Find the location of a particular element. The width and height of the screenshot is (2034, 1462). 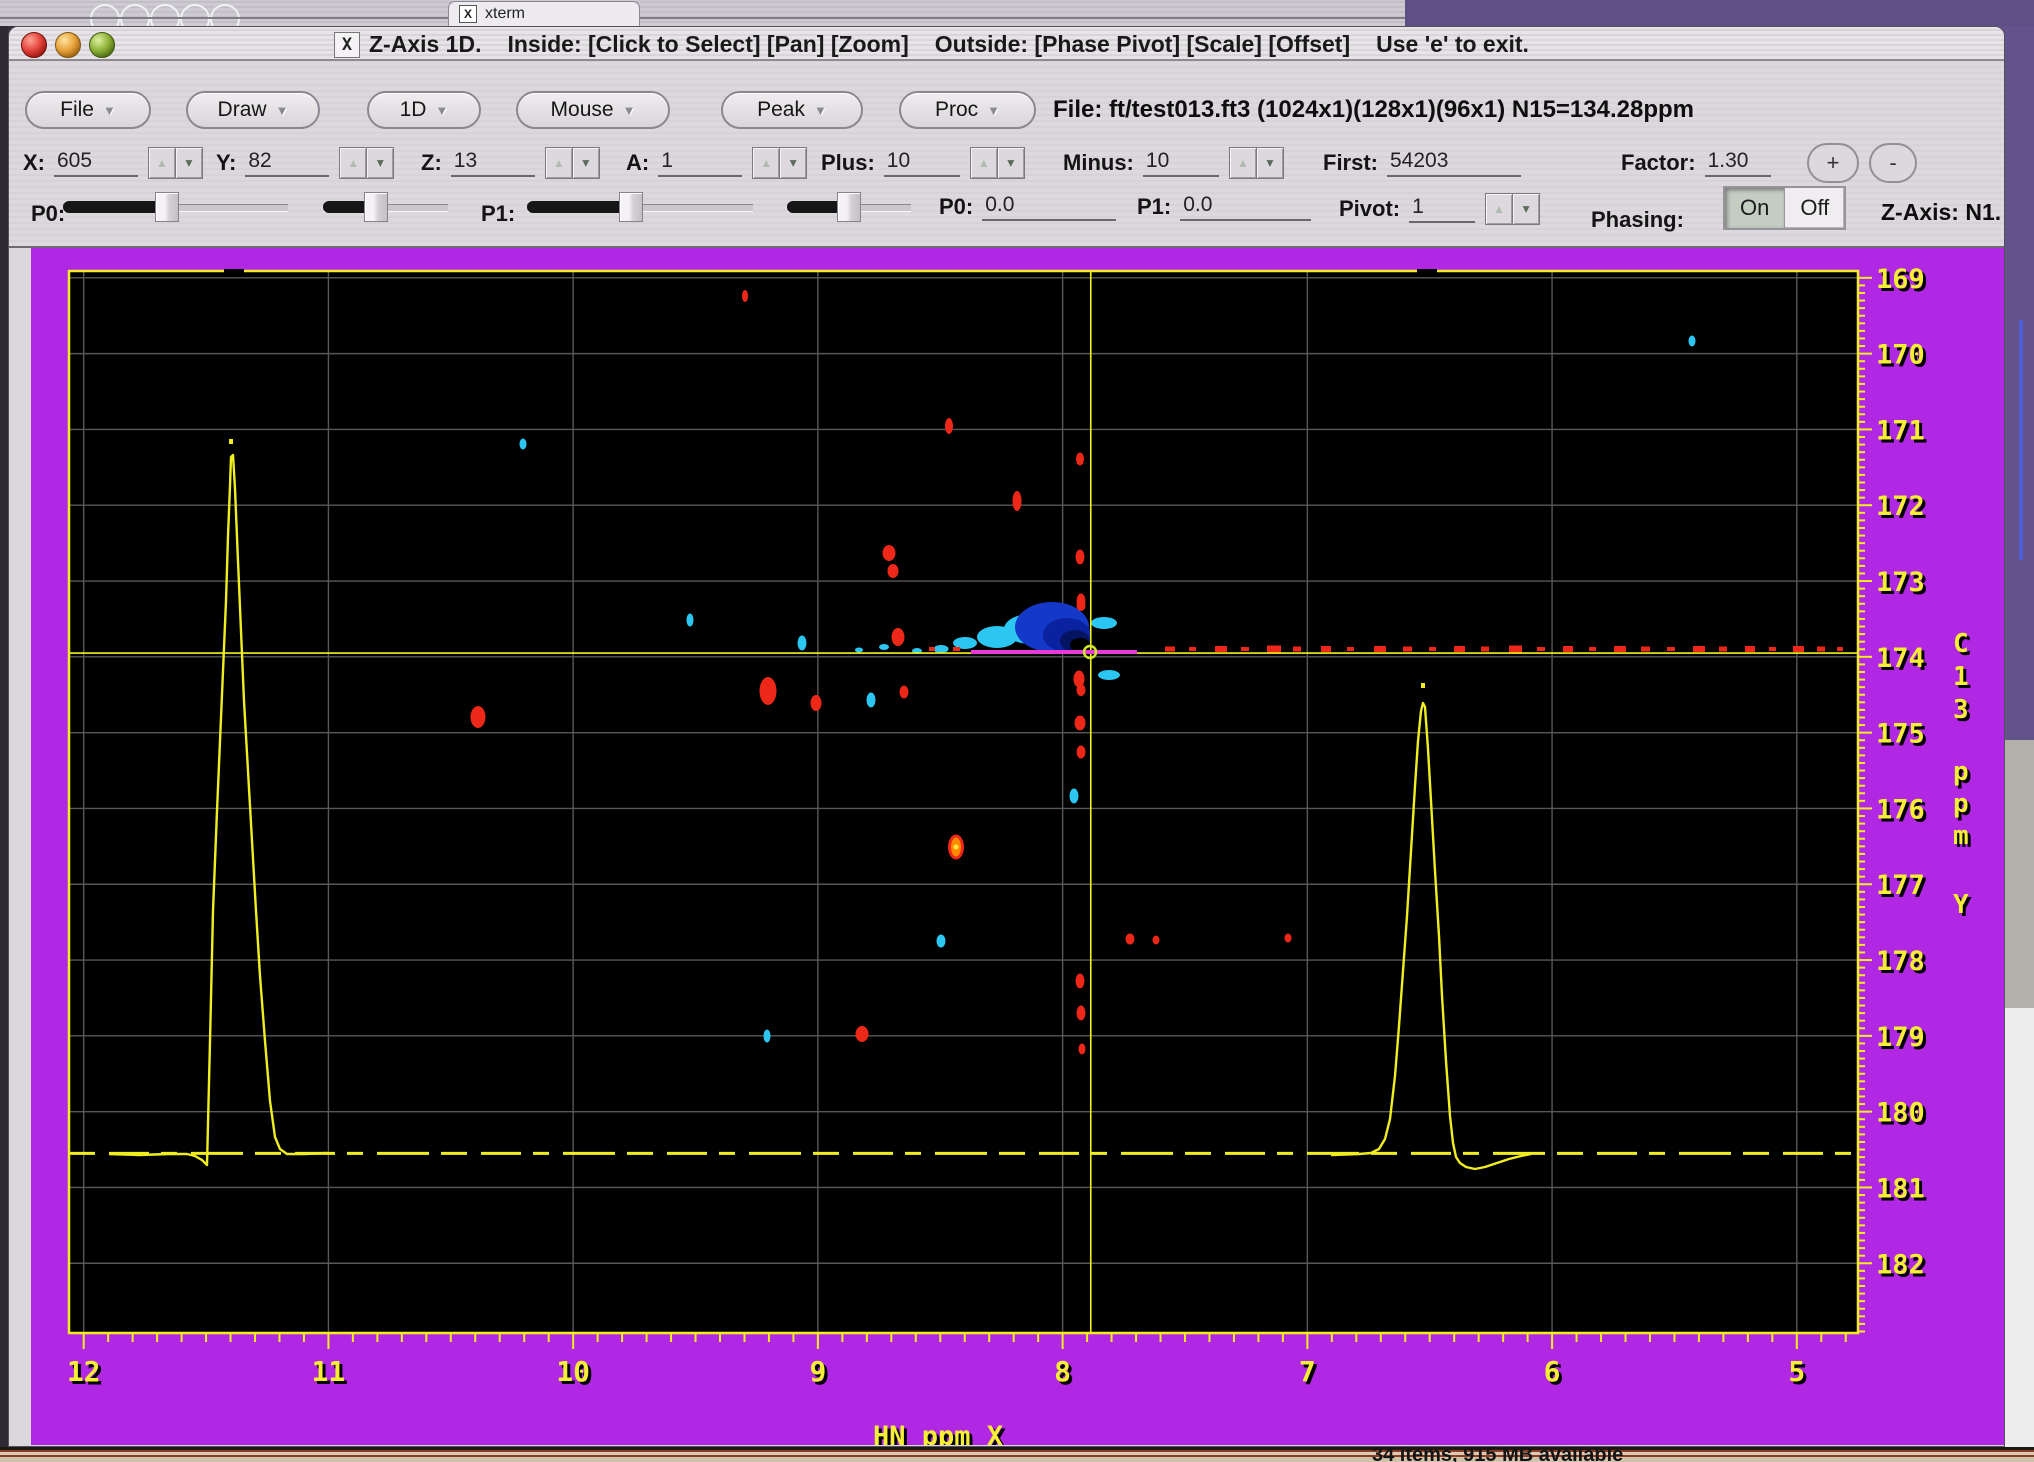

phasing-off-button: Off is located at coordinates (1815, 208).